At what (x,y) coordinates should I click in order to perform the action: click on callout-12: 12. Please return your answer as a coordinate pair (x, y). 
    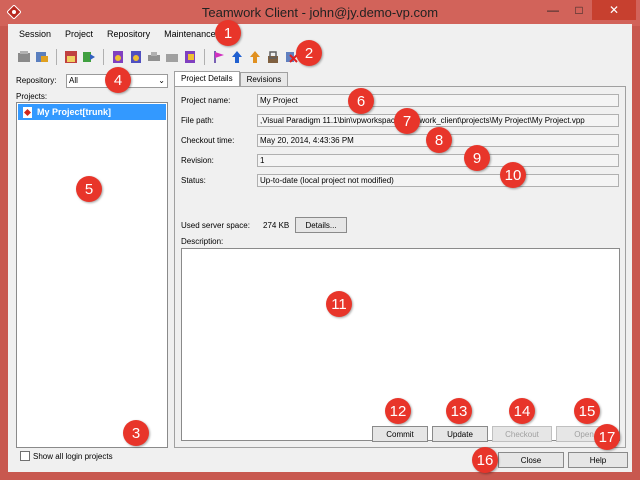
    Looking at the image, I should click on (398, 411).